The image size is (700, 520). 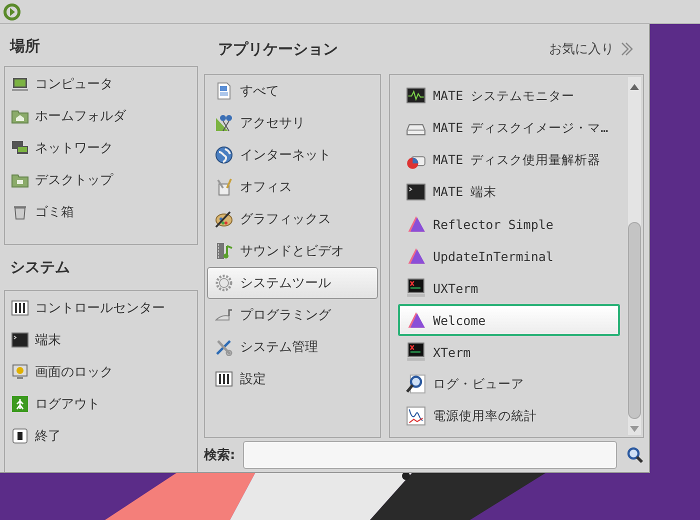 What do you see at coordinates (40, 267) in the screenshot?
I see `section-title: システム` at bounding box center [40, 267].